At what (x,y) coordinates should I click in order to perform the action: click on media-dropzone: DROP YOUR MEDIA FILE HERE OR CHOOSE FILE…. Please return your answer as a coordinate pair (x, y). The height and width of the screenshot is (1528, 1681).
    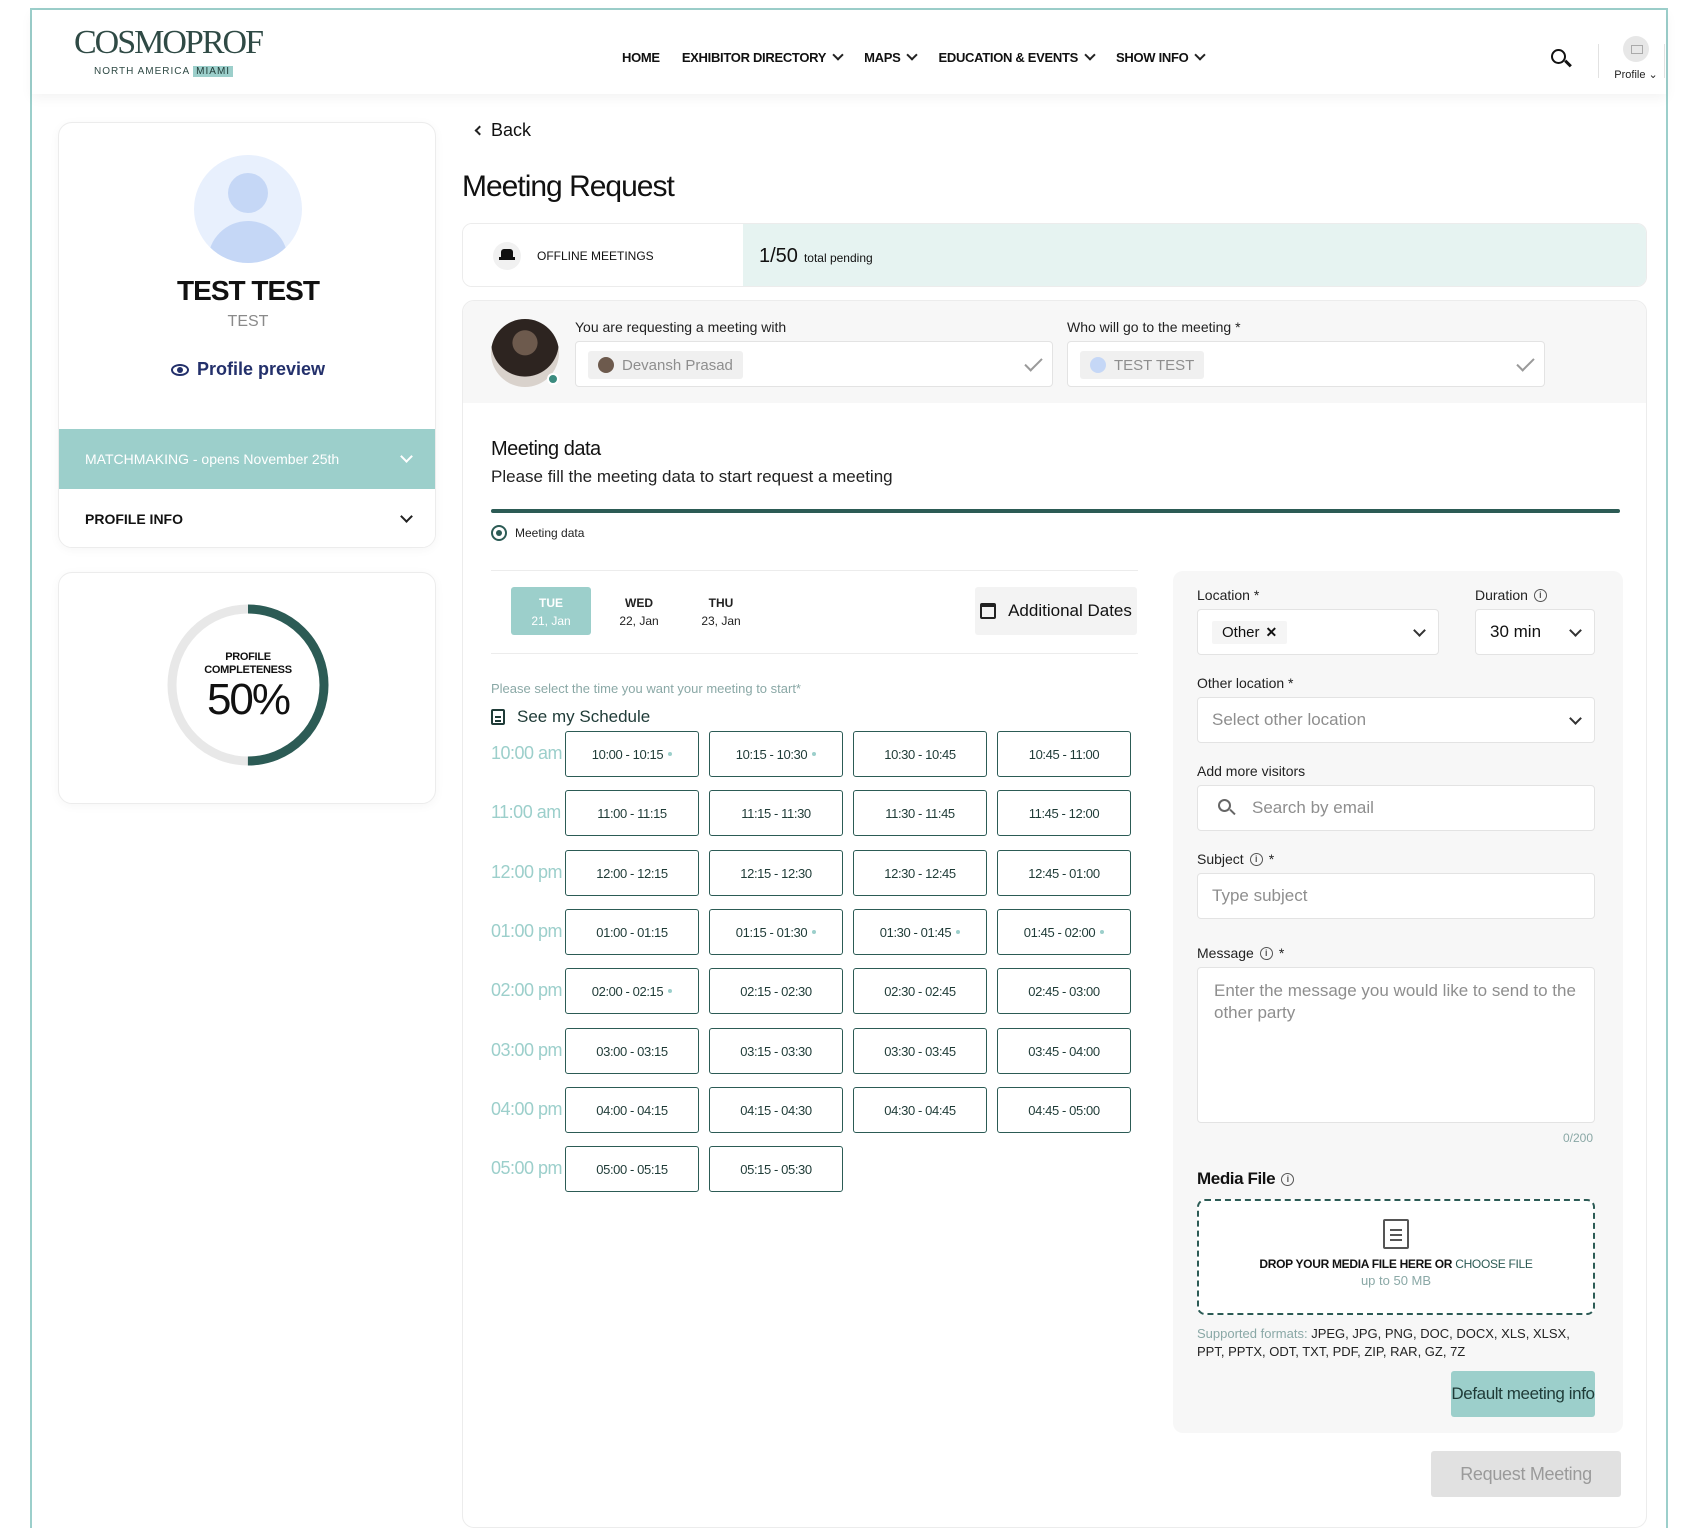
    Looking at the image, I should click on (1396, 1257).